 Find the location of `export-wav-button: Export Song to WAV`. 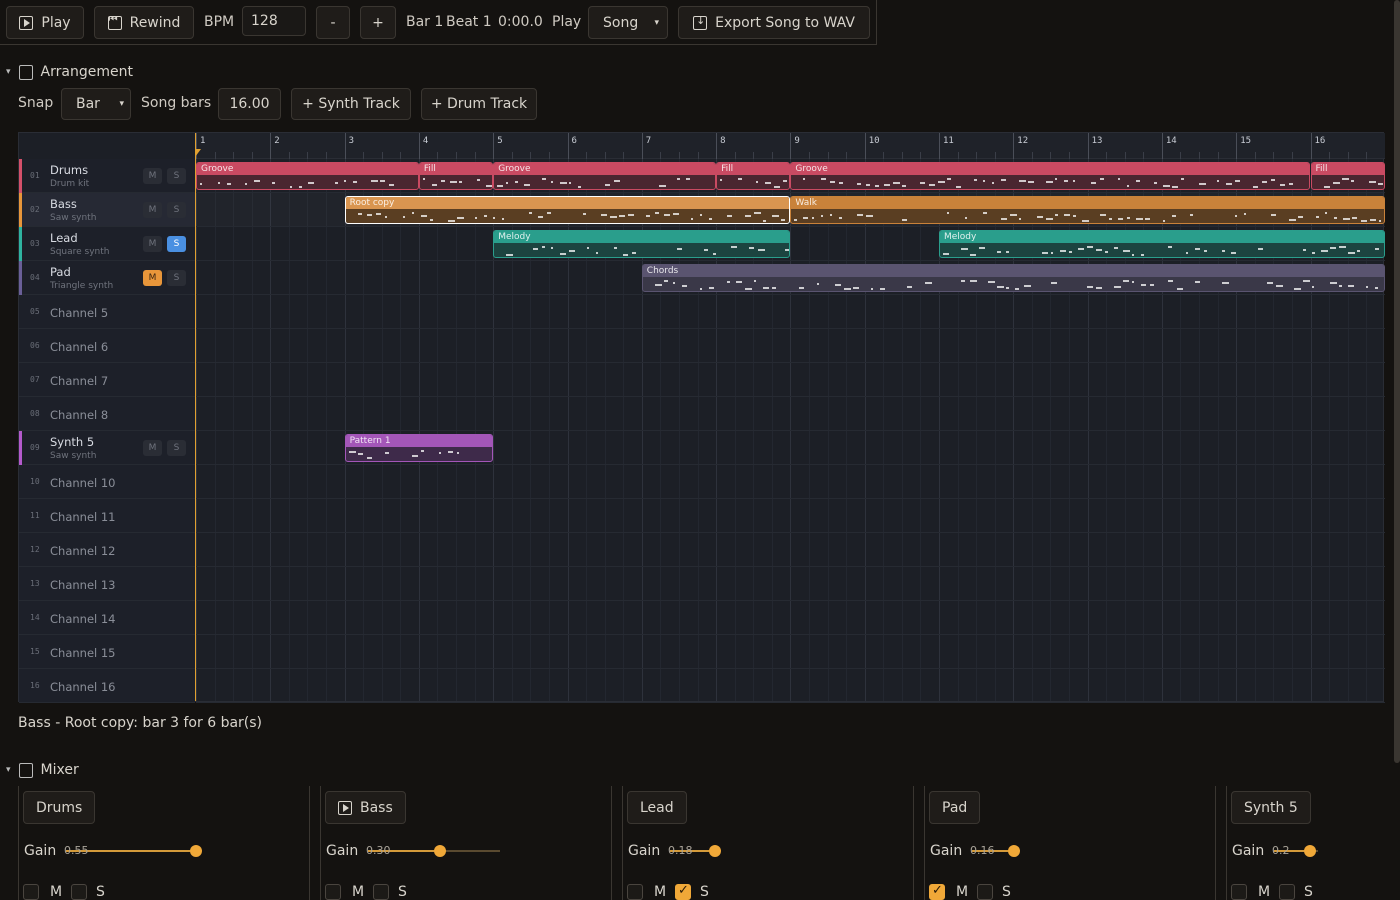

export-wav-button: Export Song to WAV is located at coordinates (774, 22).